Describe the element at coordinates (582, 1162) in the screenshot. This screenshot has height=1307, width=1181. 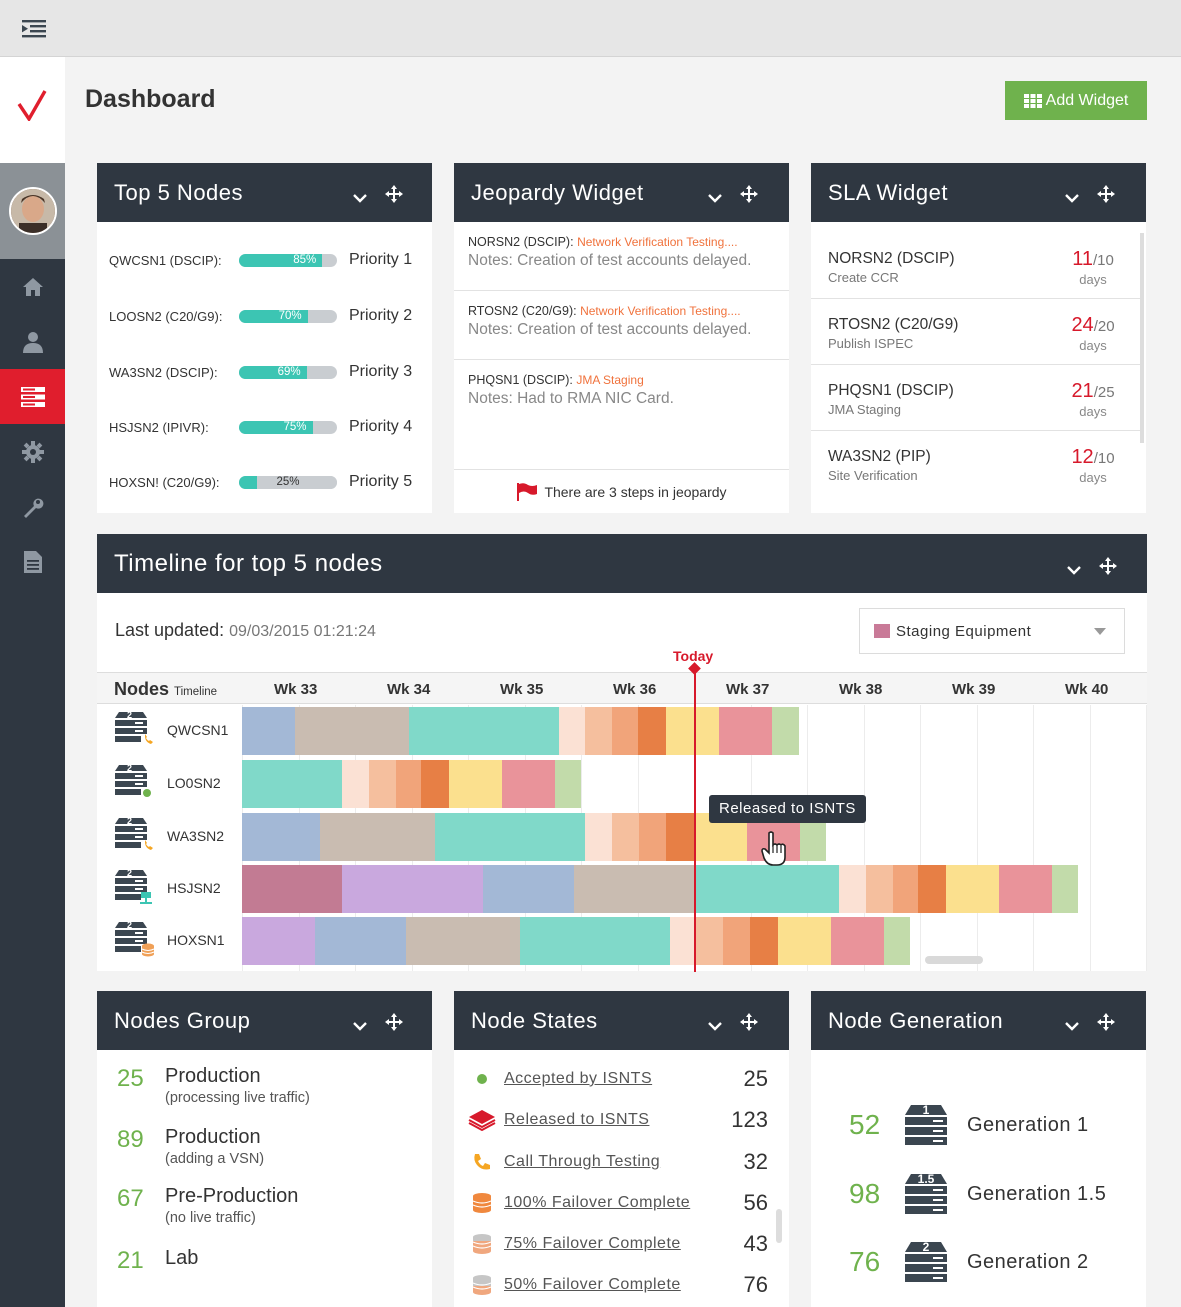
I see `node-state-link: Call Through Testing` at that location.